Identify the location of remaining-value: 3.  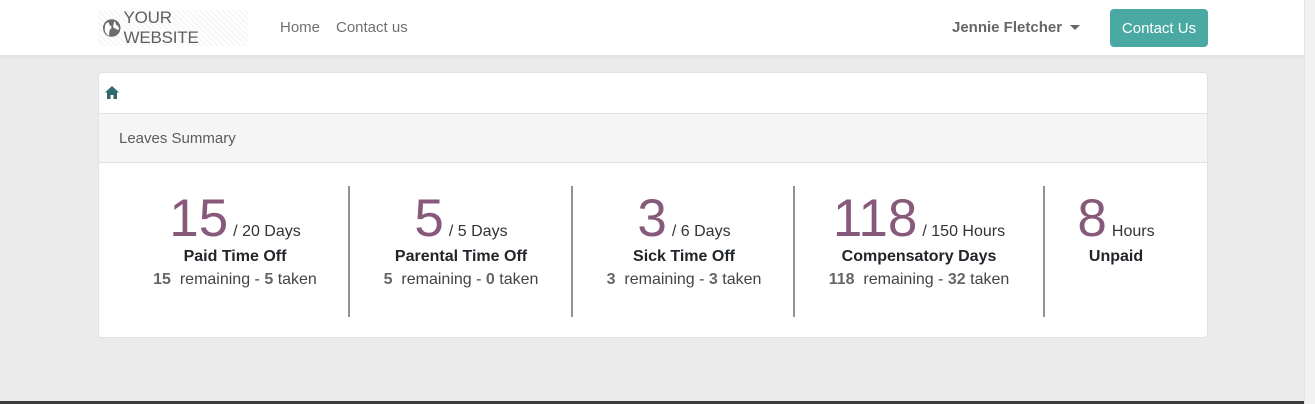
(611, 279).